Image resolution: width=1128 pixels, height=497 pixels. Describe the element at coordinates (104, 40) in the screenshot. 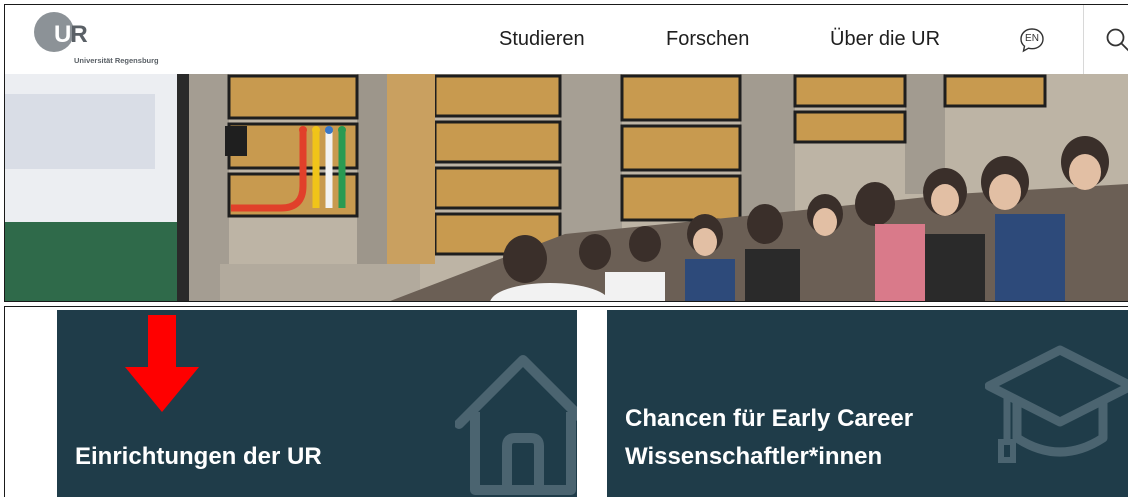

I see `university-logo: UR Universität Regensburg` at that location.